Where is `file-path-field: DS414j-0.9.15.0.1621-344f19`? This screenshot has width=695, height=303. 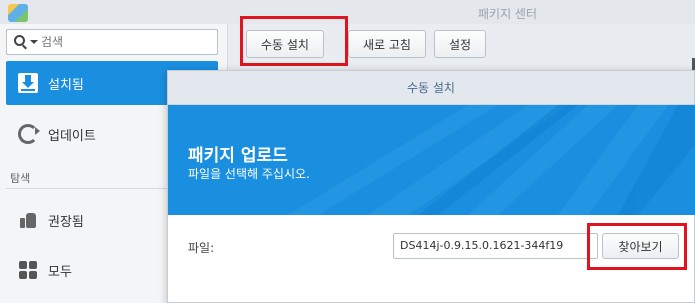 file-path-field: DS414j-0.9.15.0.1621-344f19 is located at coordinates (495, 246).